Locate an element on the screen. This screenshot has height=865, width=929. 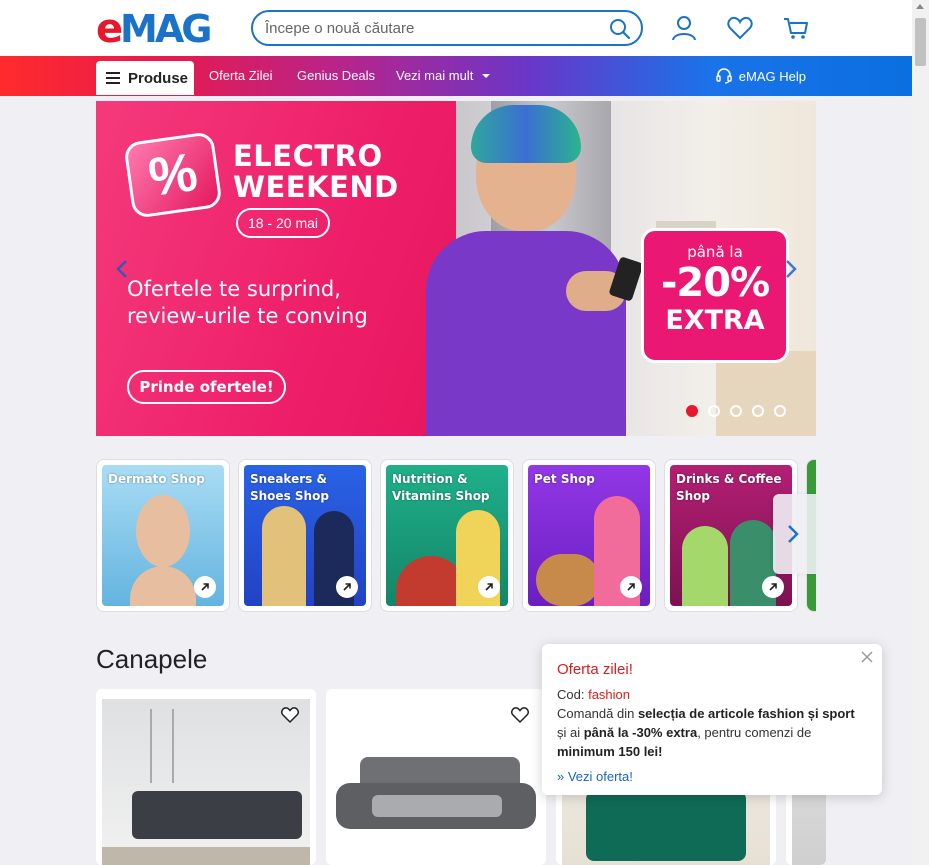
caret-down-icon is located at coordinates (485, 76).